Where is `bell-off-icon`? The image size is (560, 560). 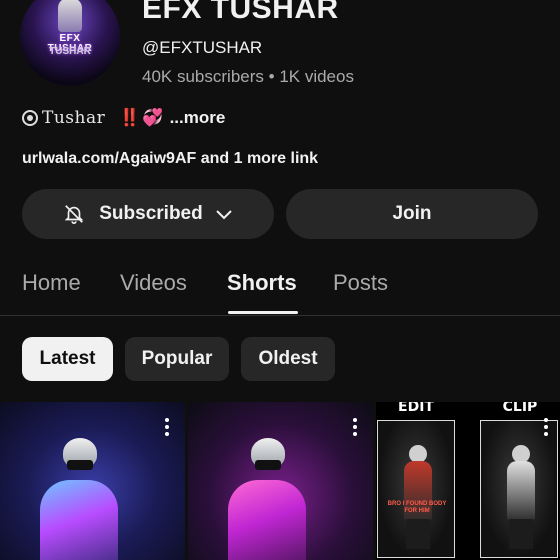
bell-off-icon is located at coordinates (74, 214).